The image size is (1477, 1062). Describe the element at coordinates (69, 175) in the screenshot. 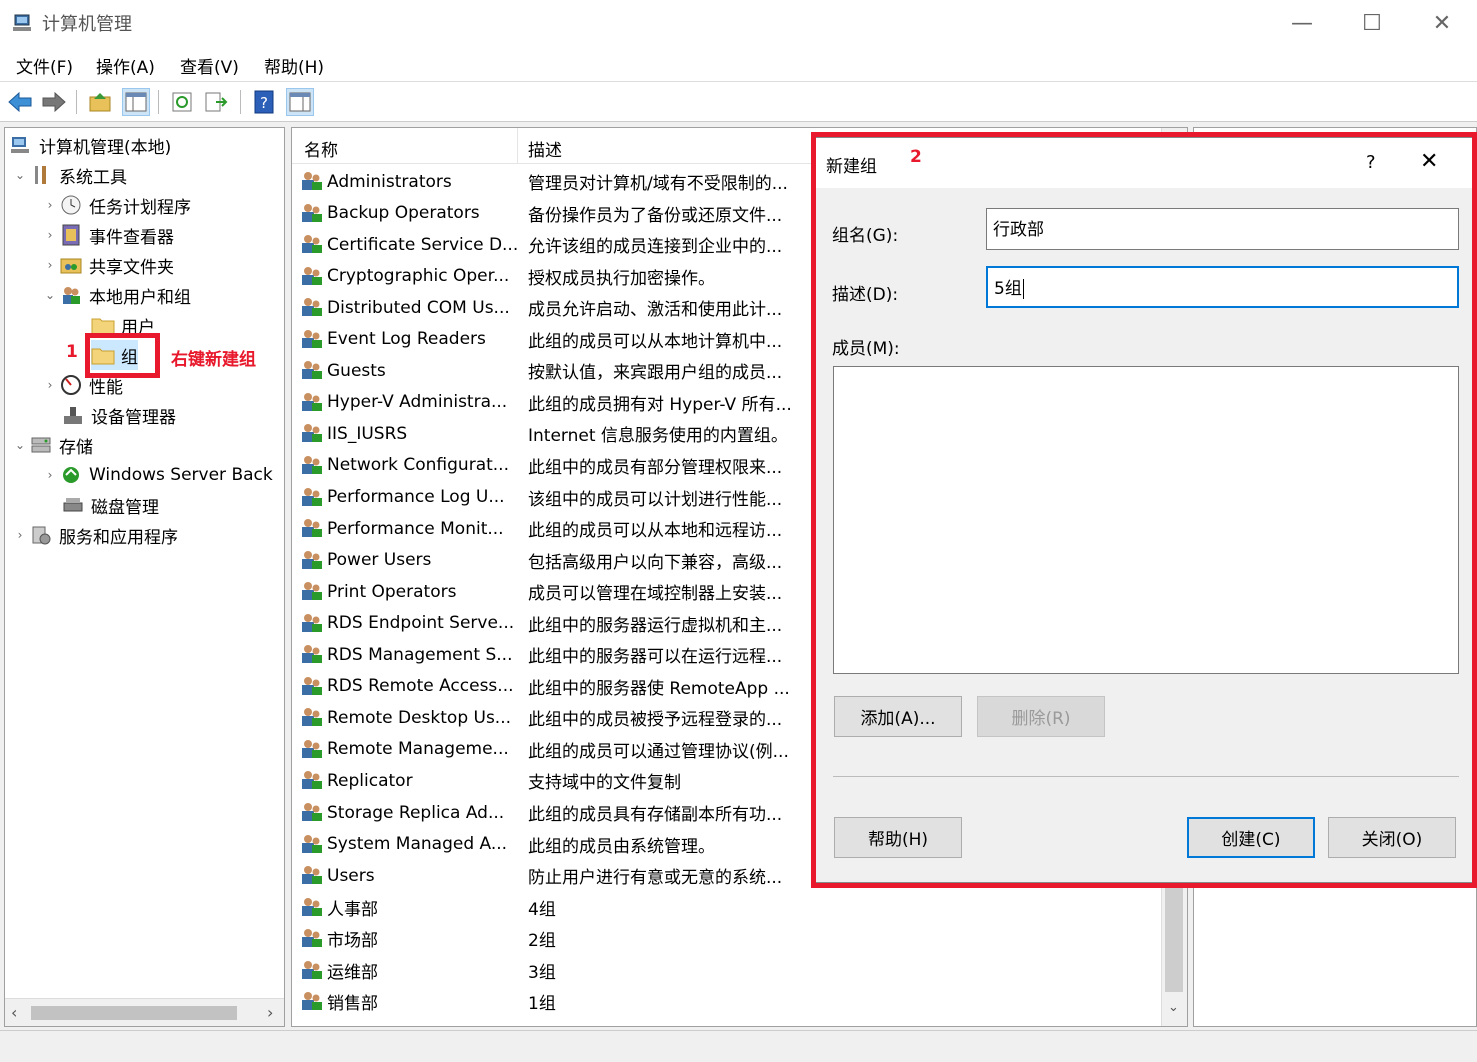

I see `tree-item-system-tools: ⌄ 系统工具` at that location.